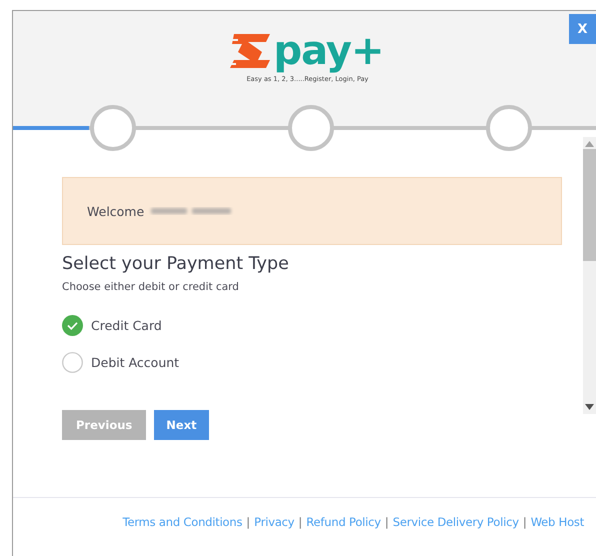 Image resolution: width=596 pixels, height=556 pixels. What do you see at coordinates (589, 407) in the screenshot?
I see `scroll-down-icon` at bounding box center [589, 407].